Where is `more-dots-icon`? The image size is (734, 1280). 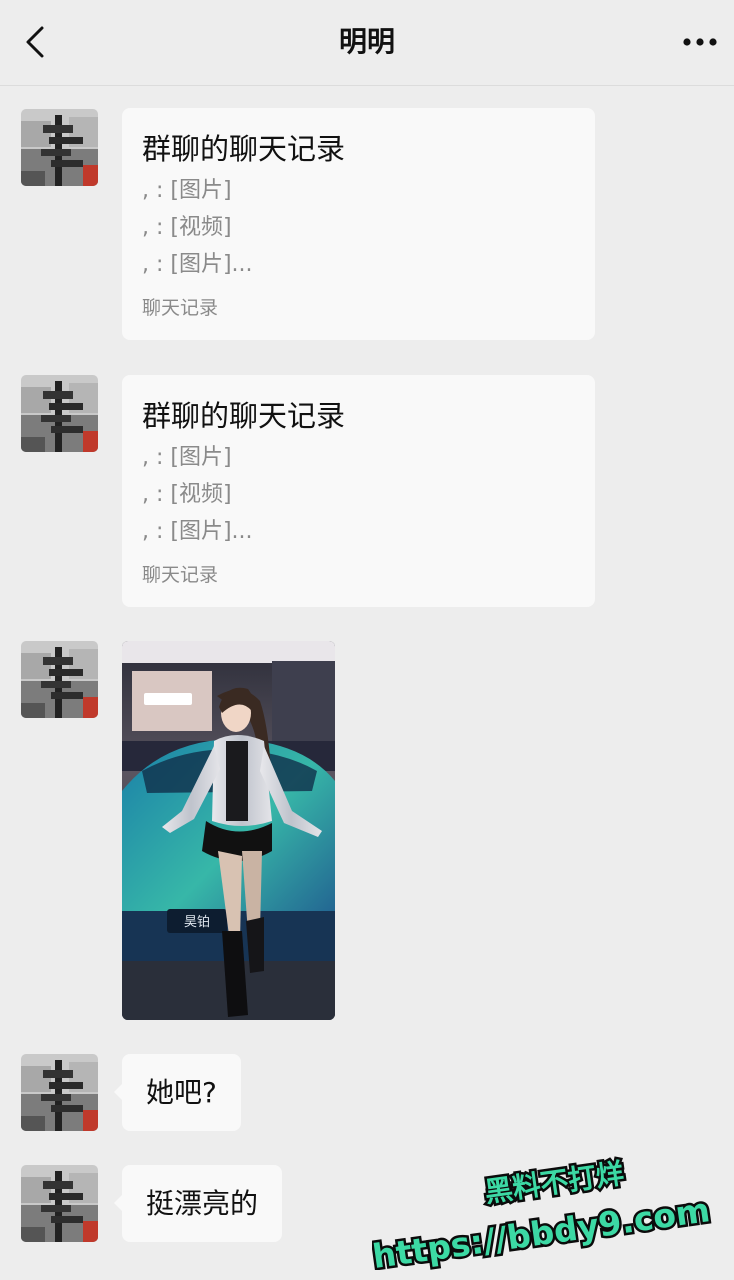 more-dots-icon is located at coordinates (700, 42).